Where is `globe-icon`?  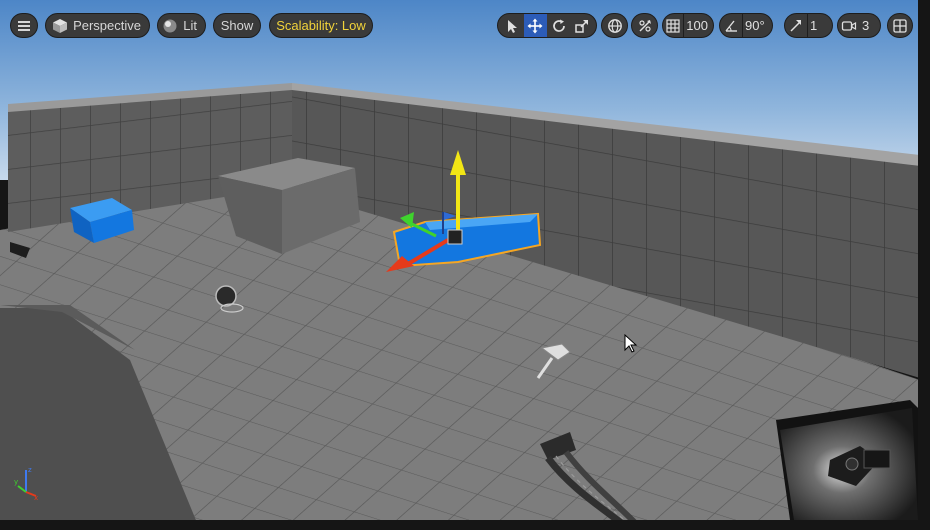
globe-icon is located at coordinates (615, 25).